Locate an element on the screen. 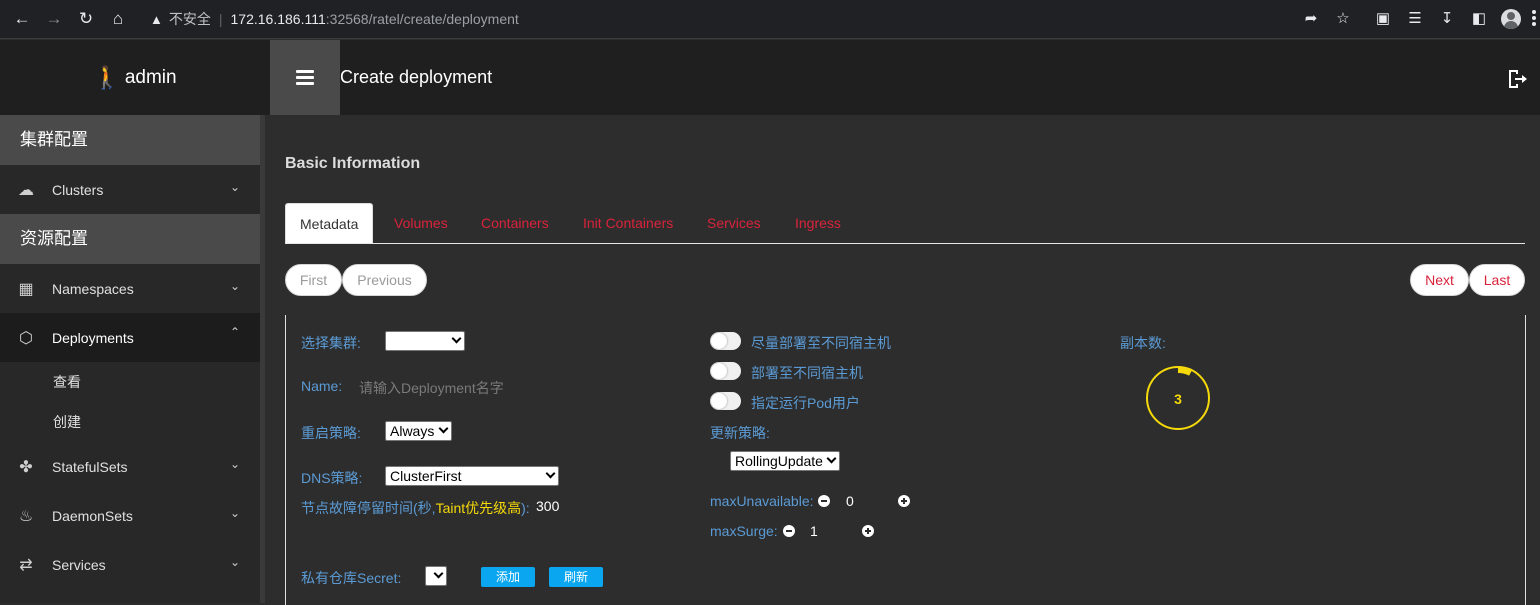 The image size is (1540, 605). max-surge-plus-icon is located at coordinates (868, 531).